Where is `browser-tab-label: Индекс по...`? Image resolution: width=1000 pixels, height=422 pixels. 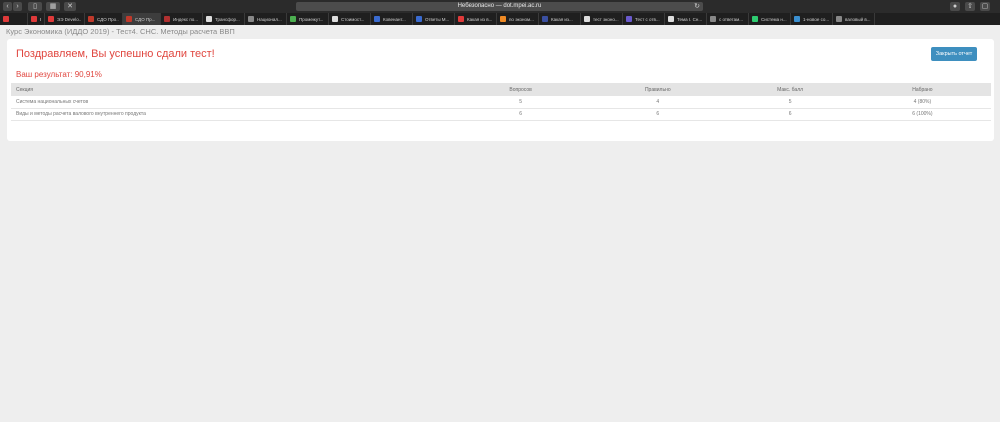 browser-tab-label: Индекс по... is located at coordinates (186, 19).